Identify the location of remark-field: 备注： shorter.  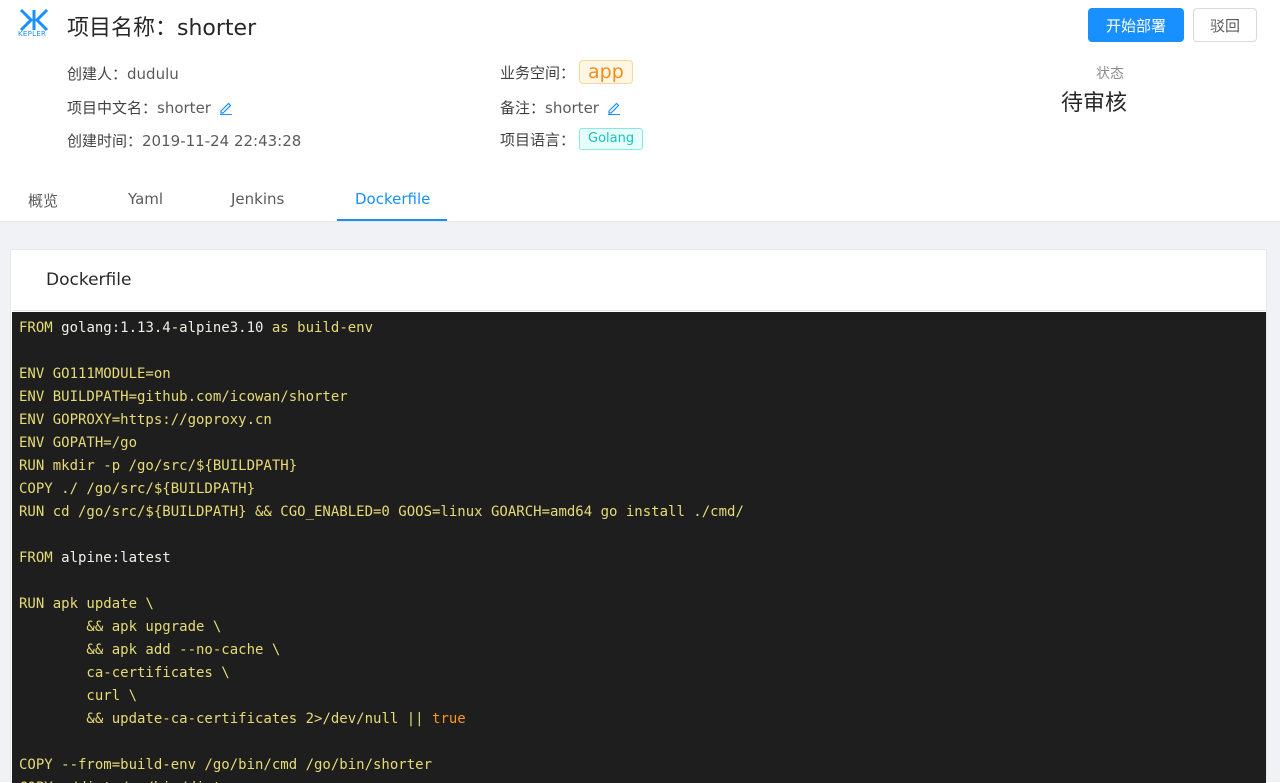
(560, 107).